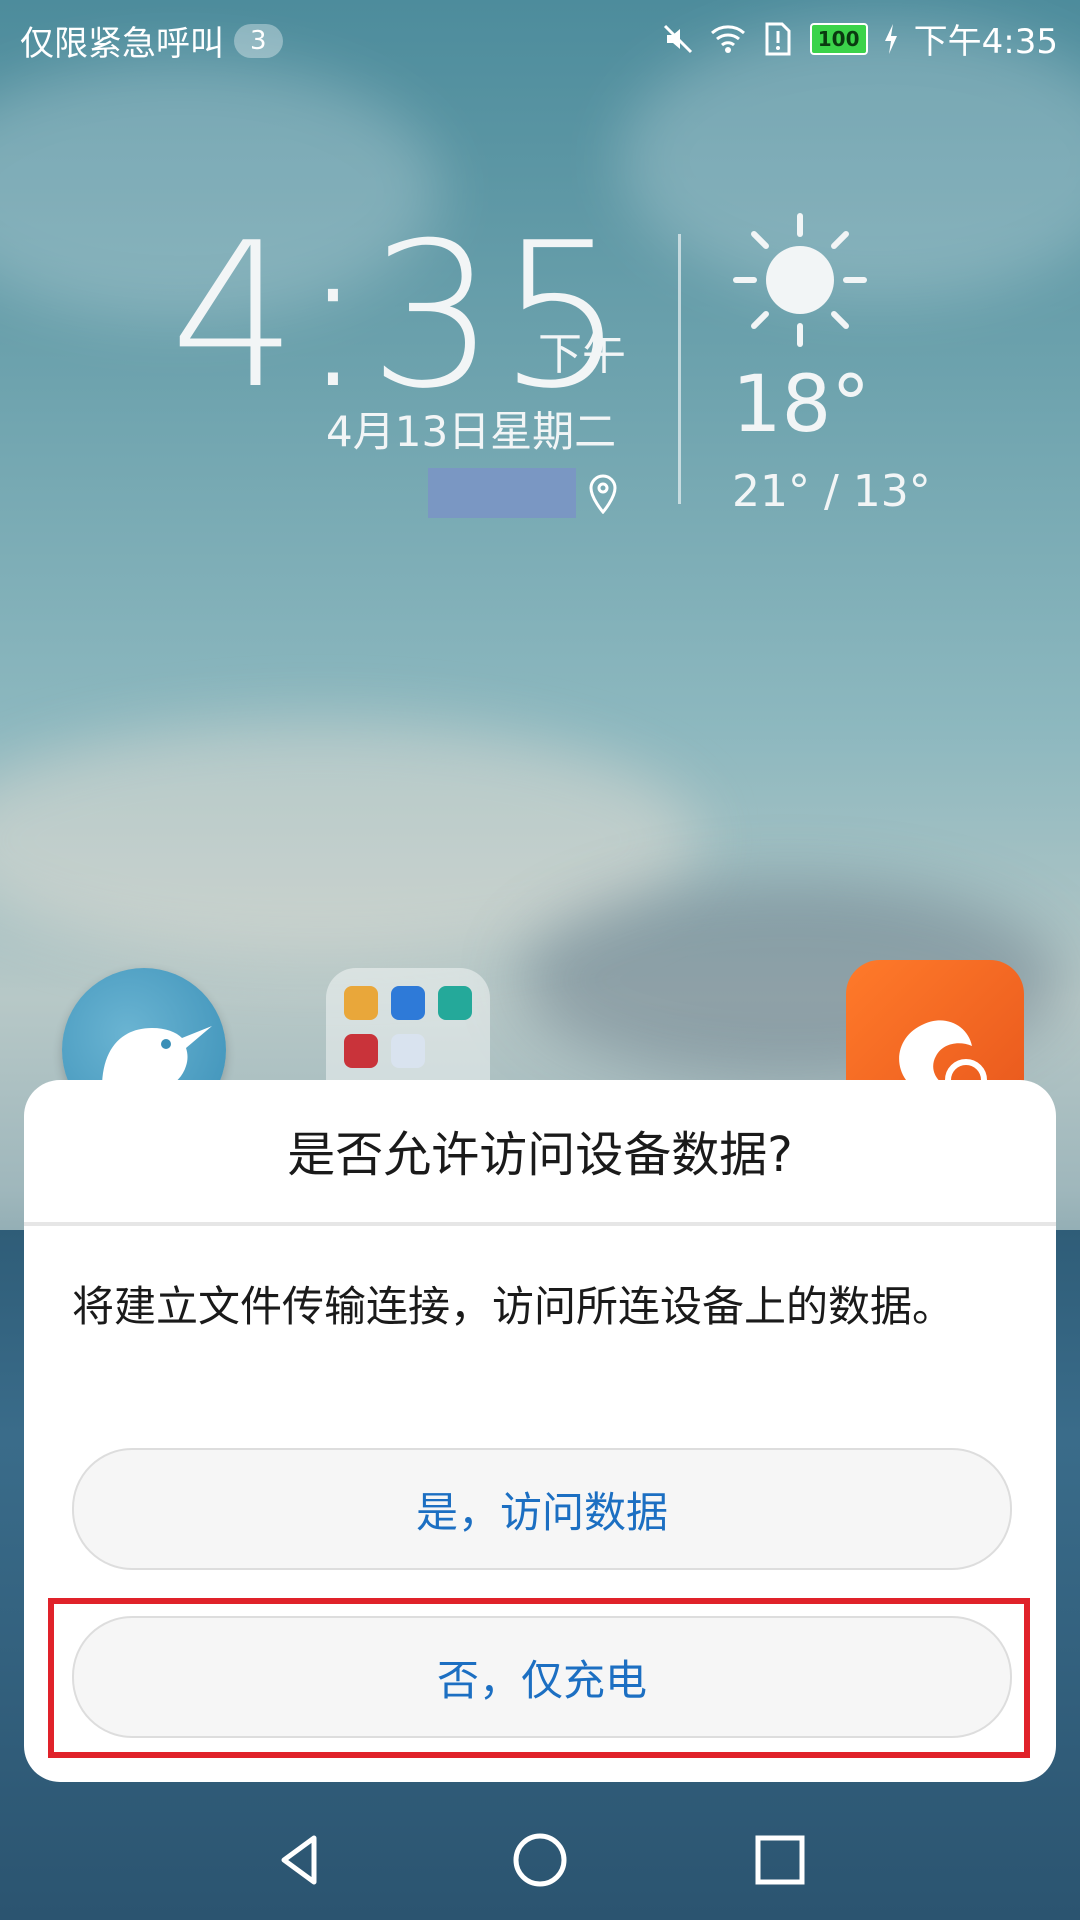 This screenshot has height=1920, width=1080. I want to click on allow-access-button: 是，访问数据, so click(542, 1509).